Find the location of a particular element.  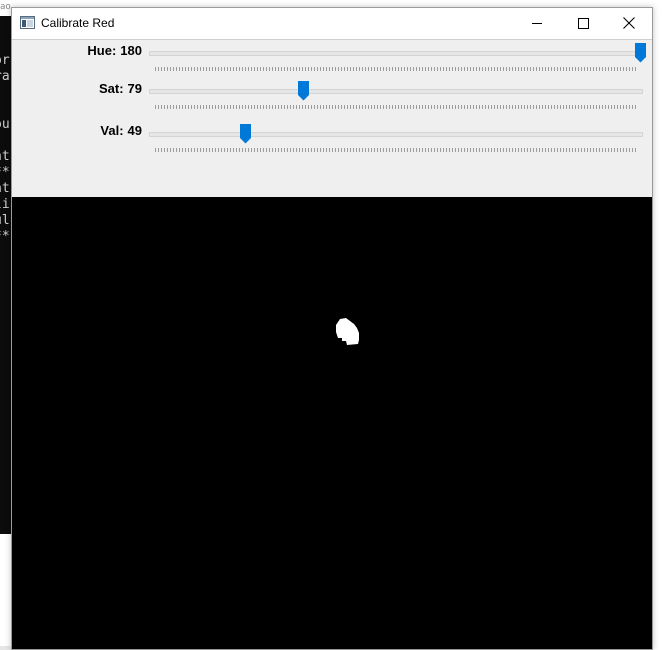

hue-slider-ticks is located at coordinates (396, 69).